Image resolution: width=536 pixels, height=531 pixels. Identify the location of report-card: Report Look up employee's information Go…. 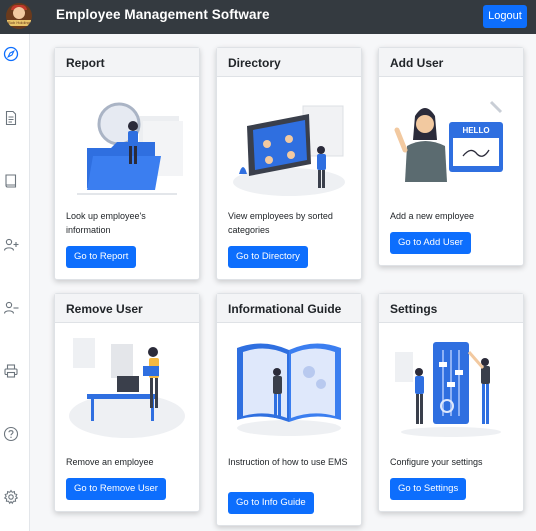
(127, 163).